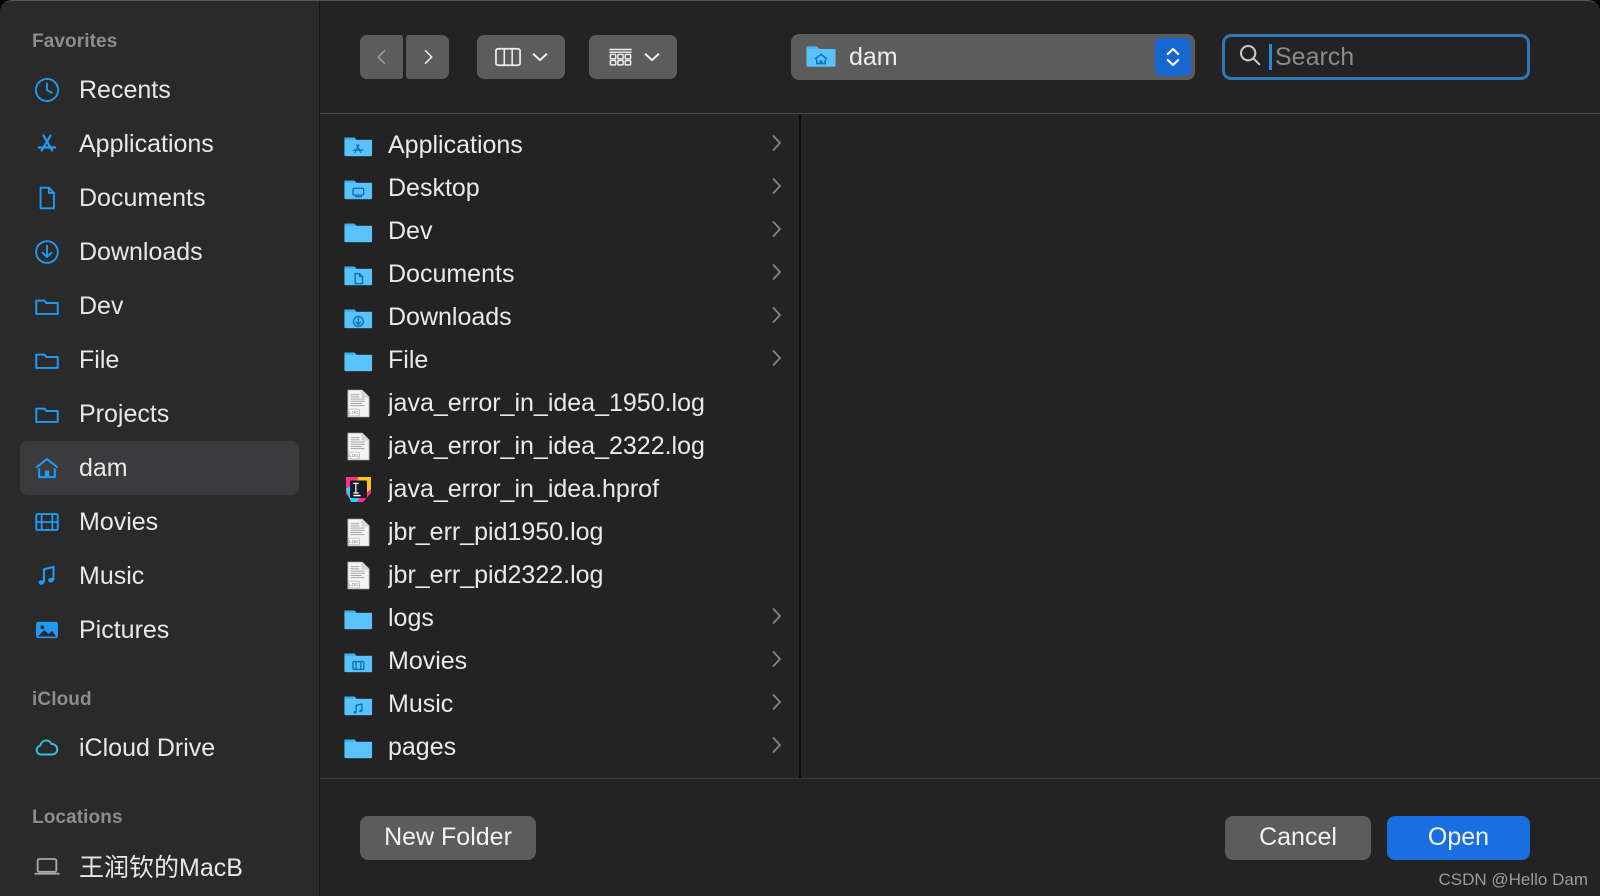  I want to click on file-row: LOG java_error_in_idea_2322.log, so click(559, 446).